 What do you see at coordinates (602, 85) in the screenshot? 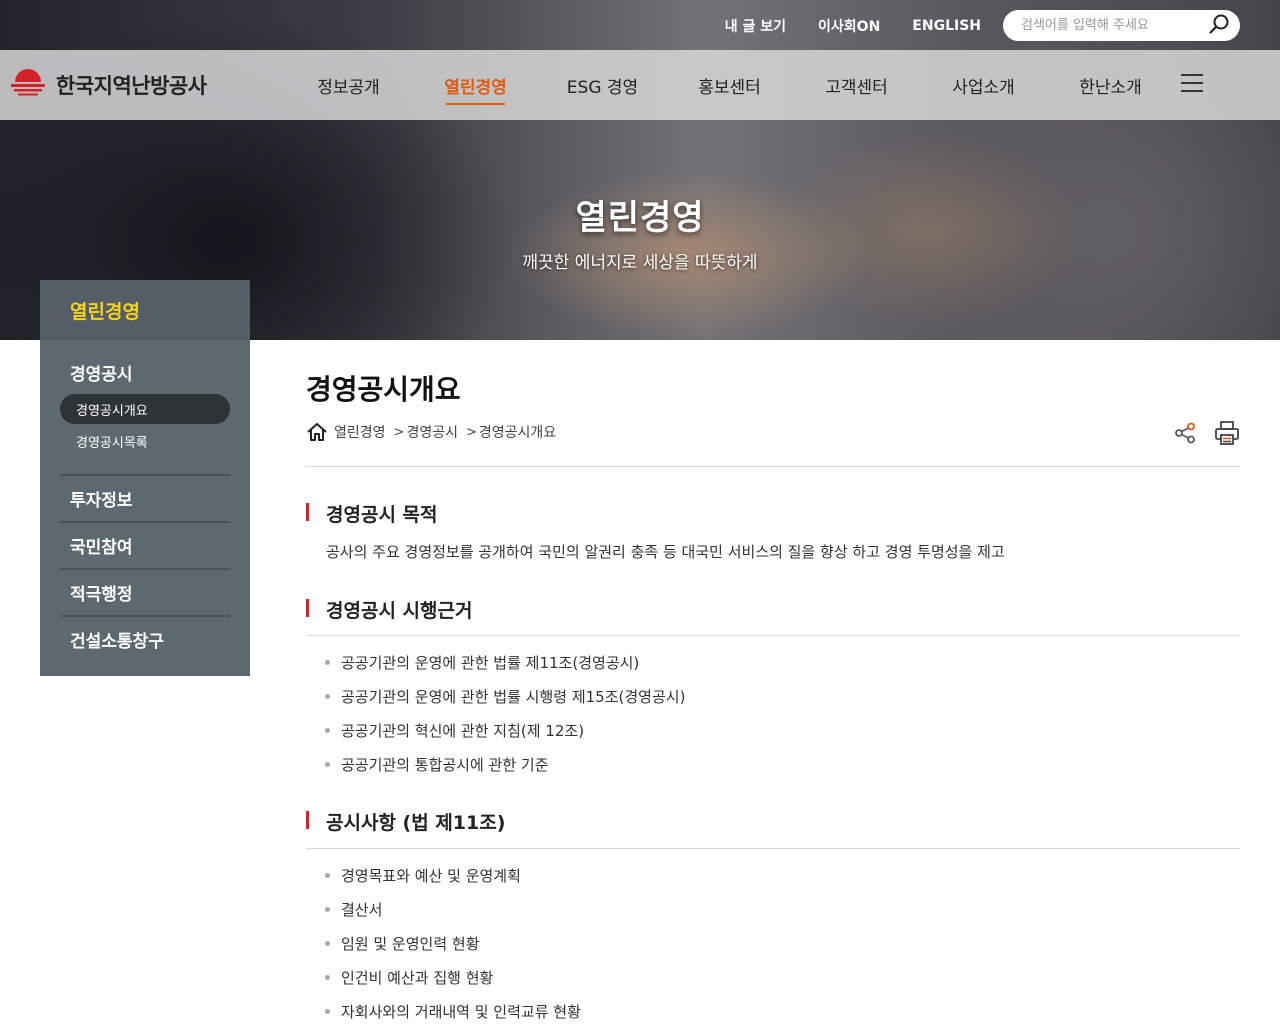
I see `gnb-item-esg: ESG 경영` at bounding box center [602, 85].